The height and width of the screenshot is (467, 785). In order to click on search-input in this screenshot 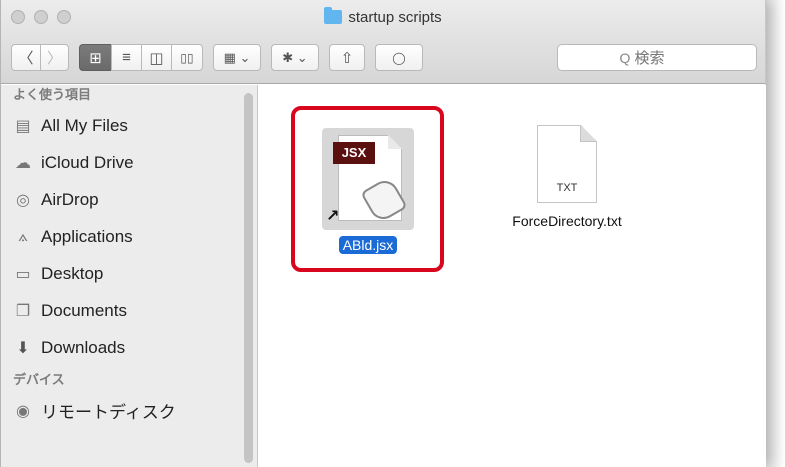, I will do `click(664, 57)`.